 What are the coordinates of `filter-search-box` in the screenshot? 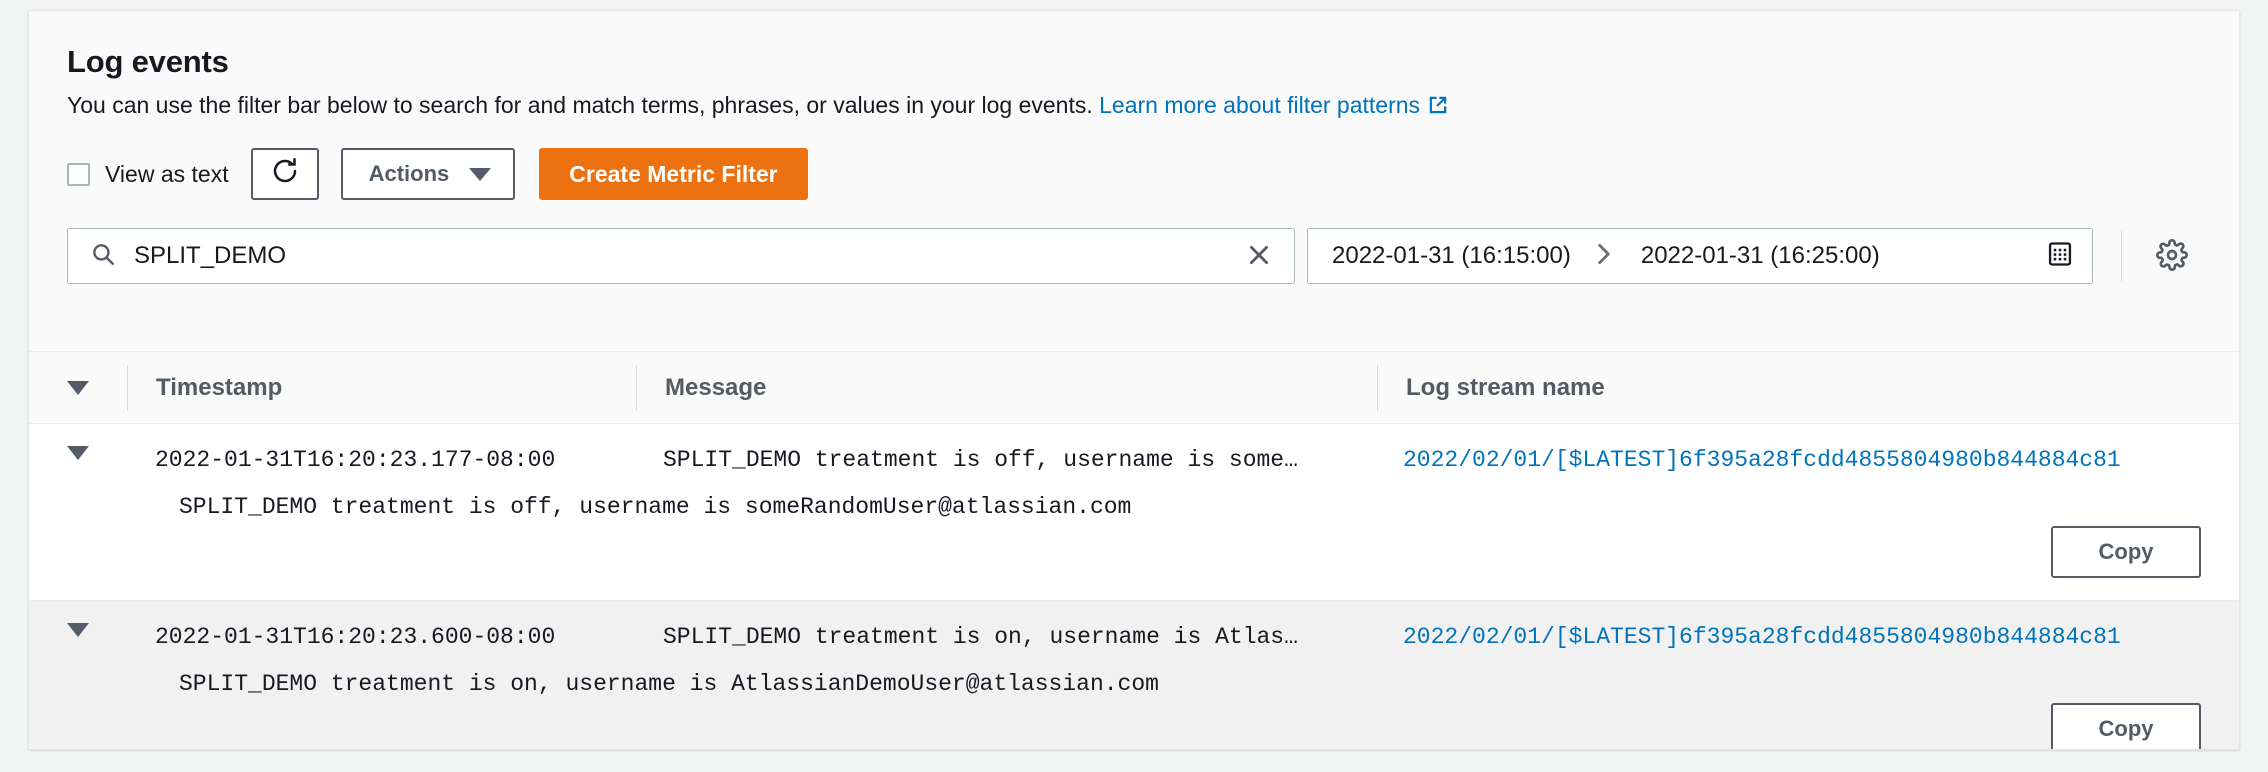 It's located at (681, 256).